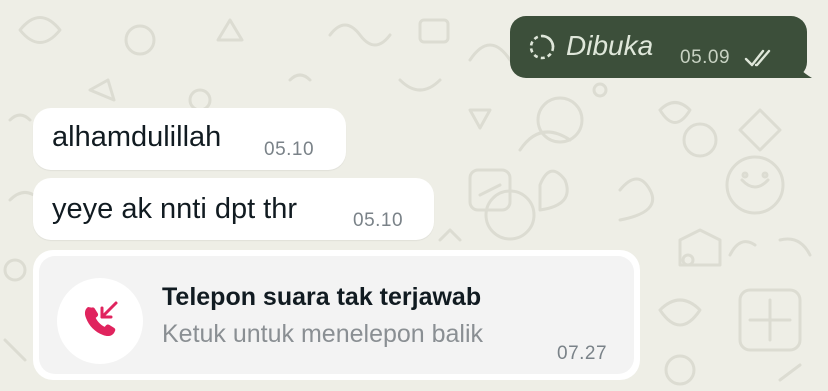 The image size is (828, 391). Describe the element at coordinates (757, 58) in the screenshot. I see `double-check-icon` at that location.